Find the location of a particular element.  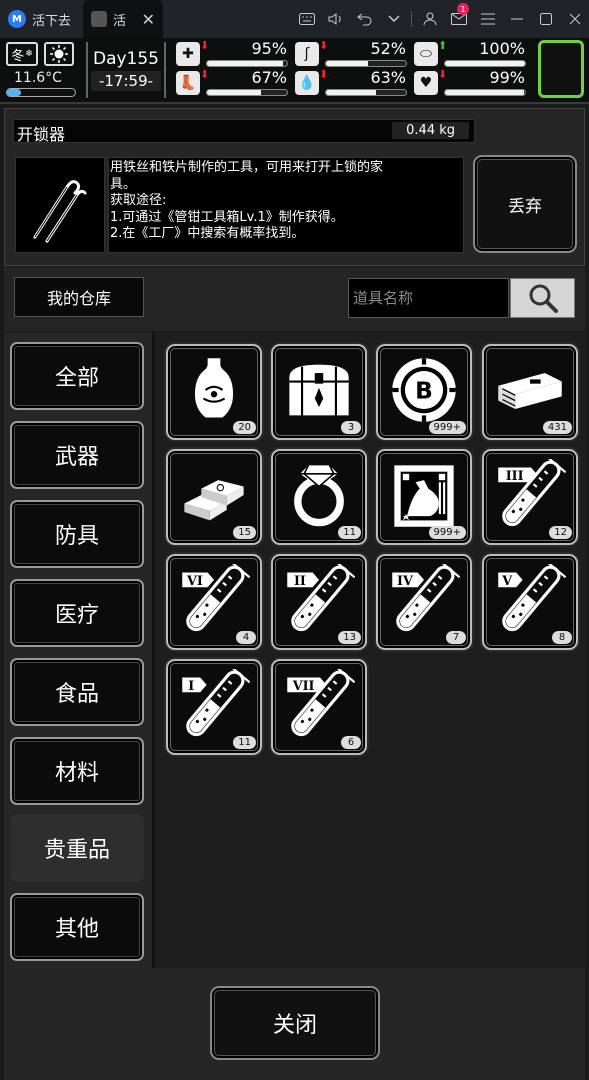

footer: 关闭 is located at coordinates (294, 1024).